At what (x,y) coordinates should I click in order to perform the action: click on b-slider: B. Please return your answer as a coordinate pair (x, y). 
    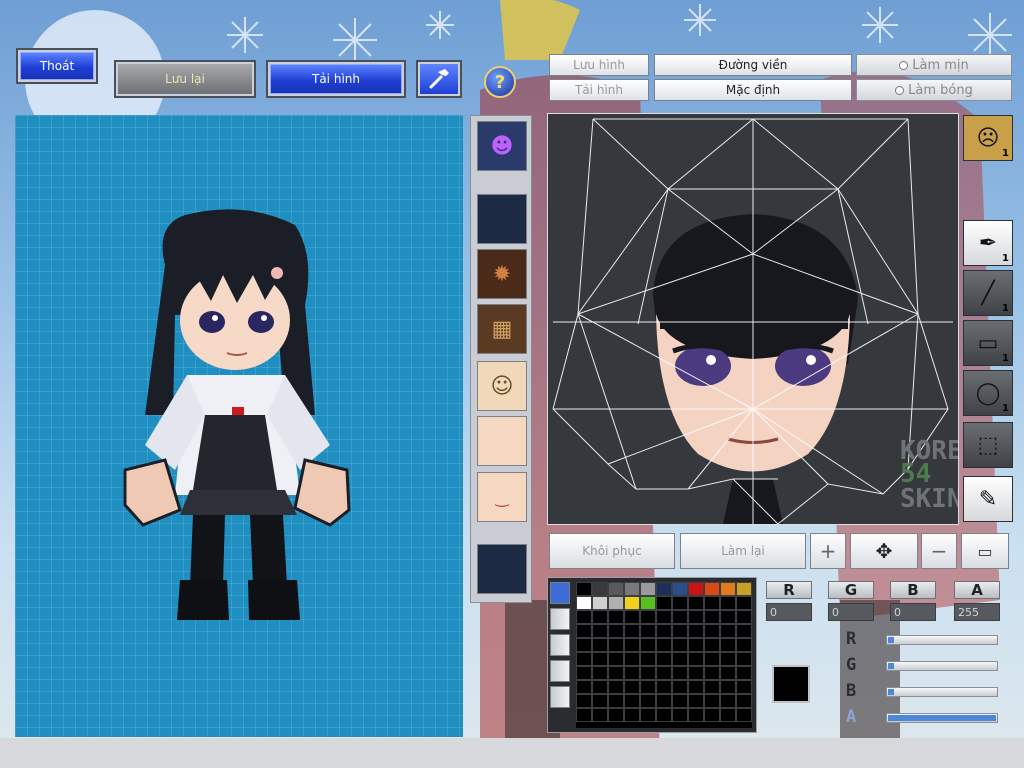
    Looking at the image, I should click on (922, 691).